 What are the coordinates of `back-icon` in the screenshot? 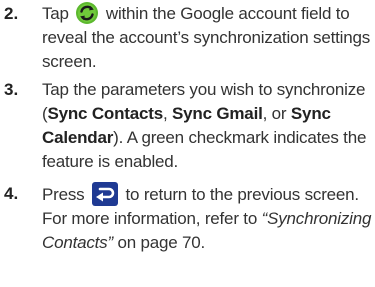 It's located at (105, 194).